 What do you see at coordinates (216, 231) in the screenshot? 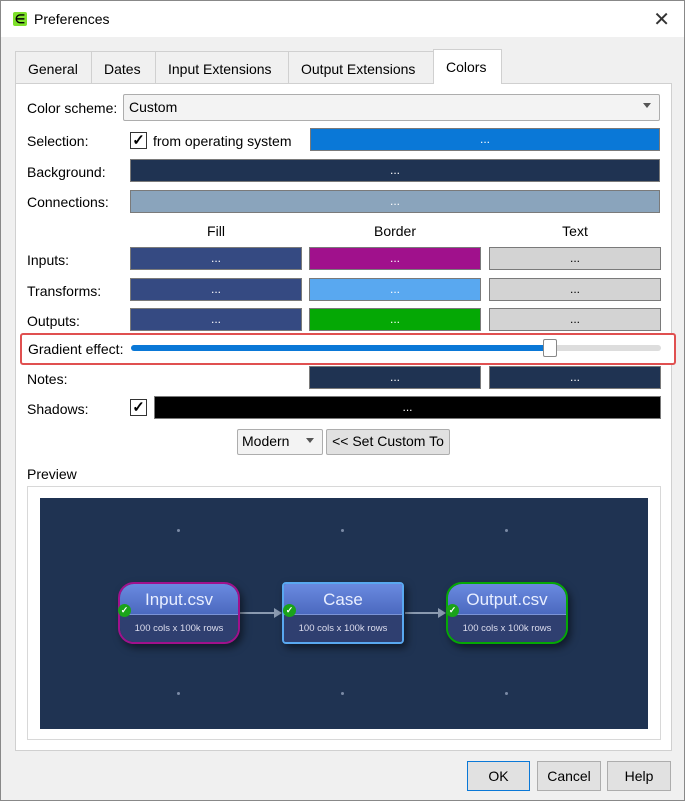
I see `fill-column-header: Fill` at bounding box center [216, 231].